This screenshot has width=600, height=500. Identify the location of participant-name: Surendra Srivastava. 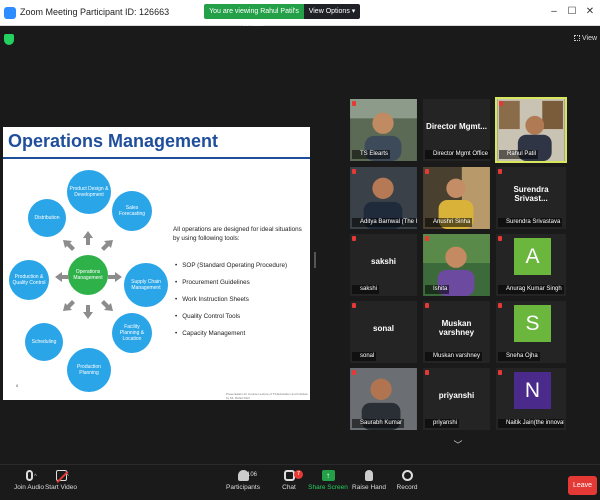
(530, 222).